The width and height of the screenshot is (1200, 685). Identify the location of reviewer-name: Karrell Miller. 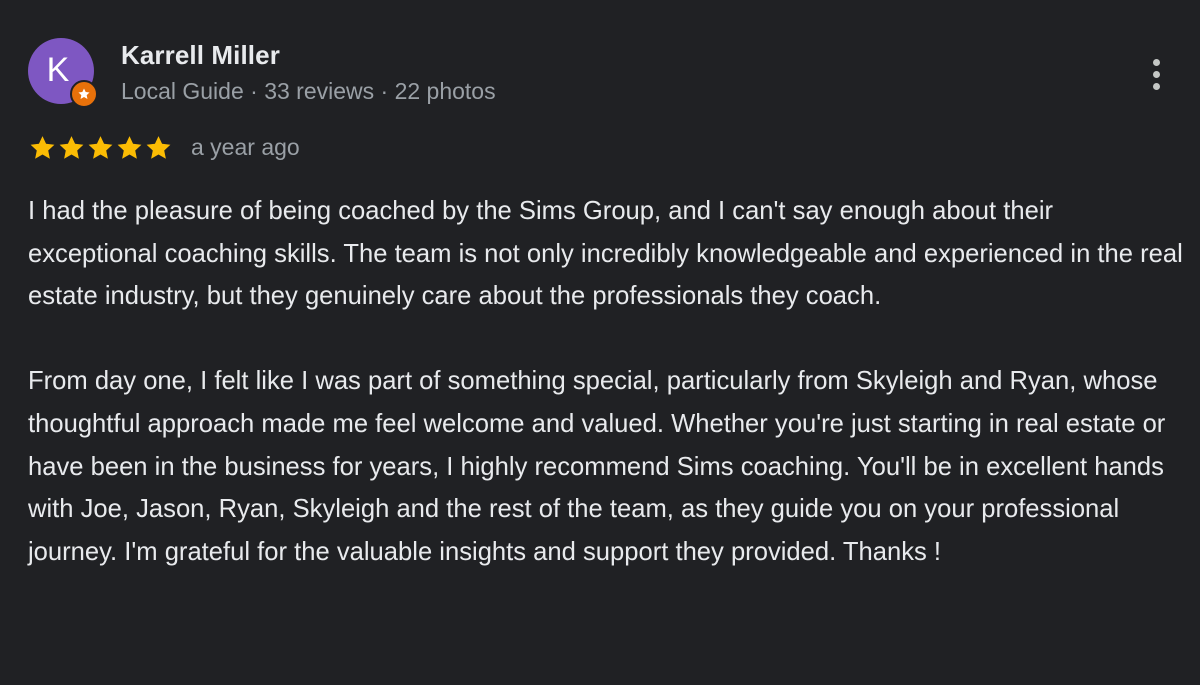
(200, 55).